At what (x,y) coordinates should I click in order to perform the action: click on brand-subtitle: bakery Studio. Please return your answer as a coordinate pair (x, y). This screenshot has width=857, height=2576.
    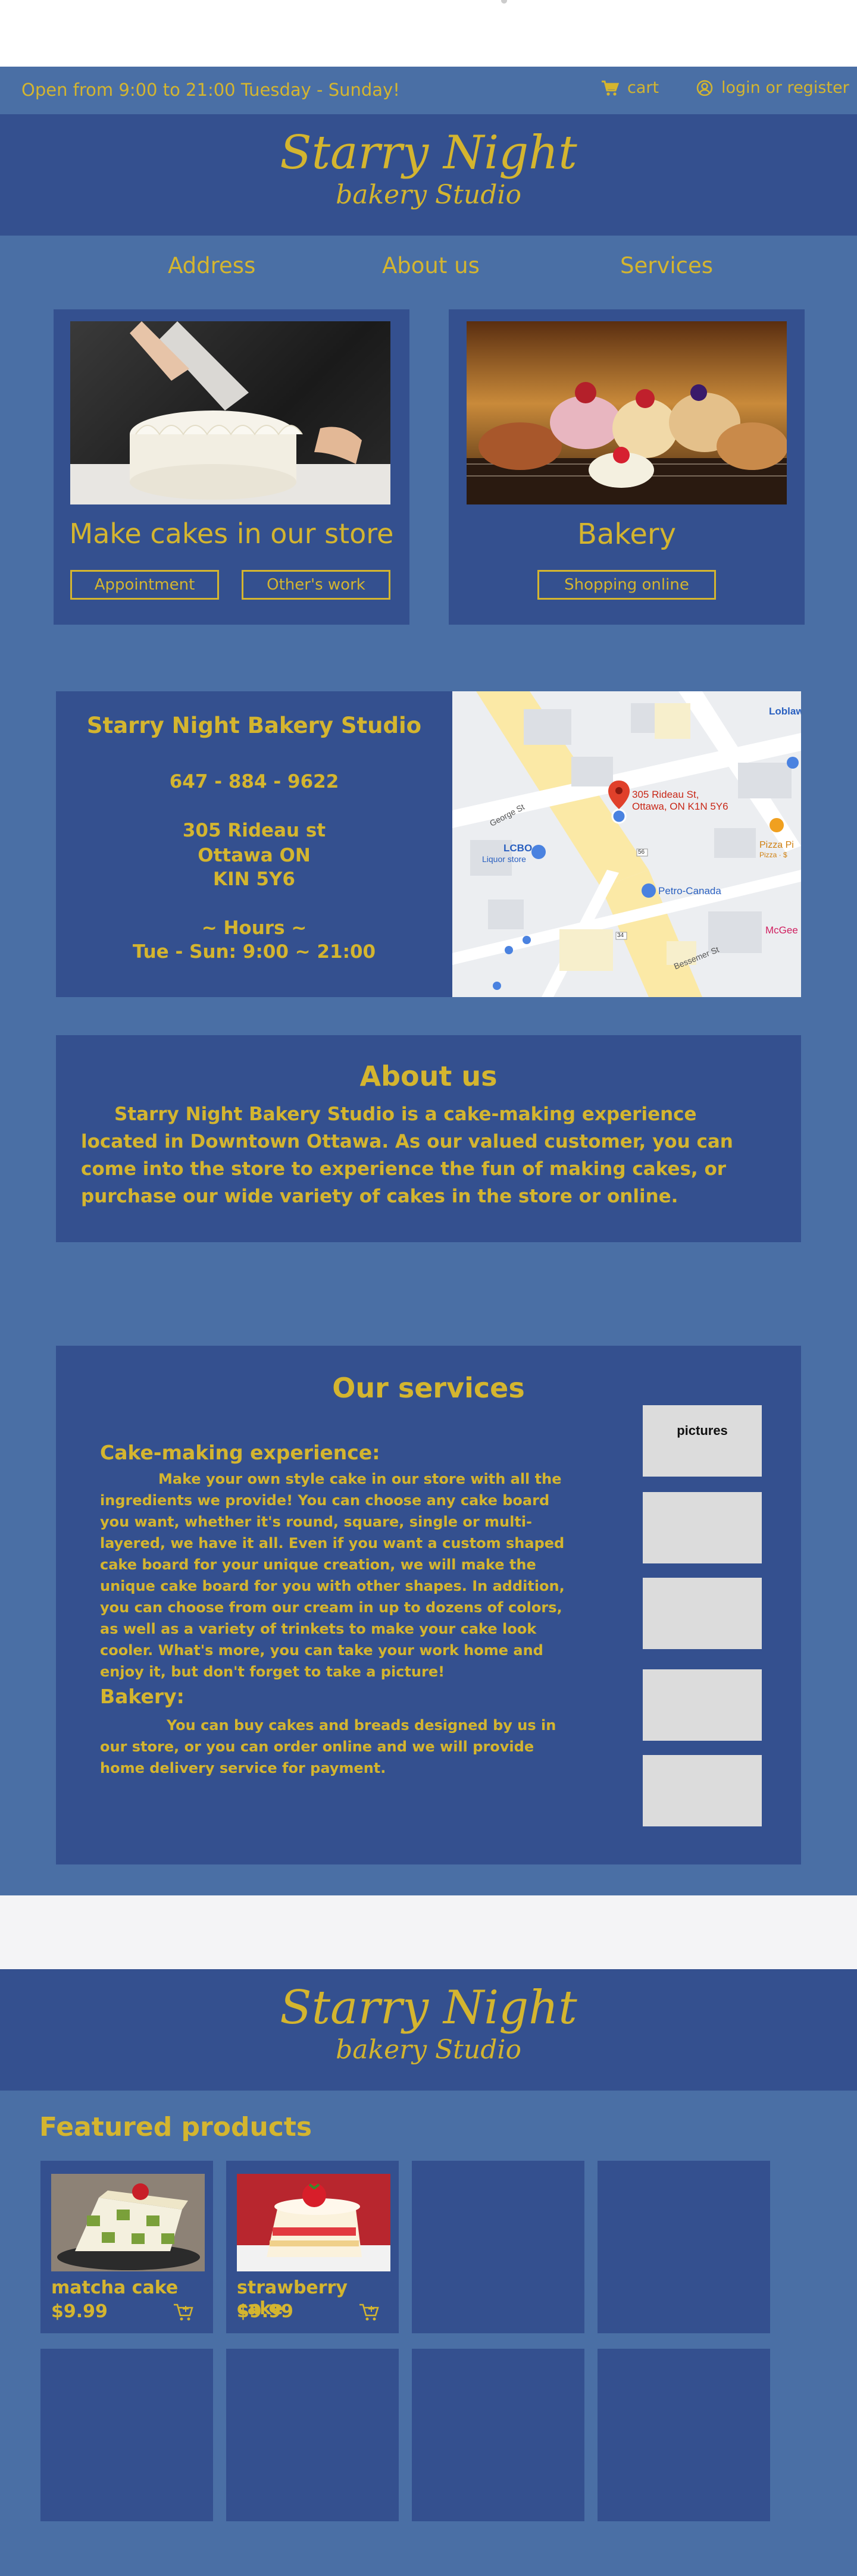
    Looking at the image, I should click on (428, 195).